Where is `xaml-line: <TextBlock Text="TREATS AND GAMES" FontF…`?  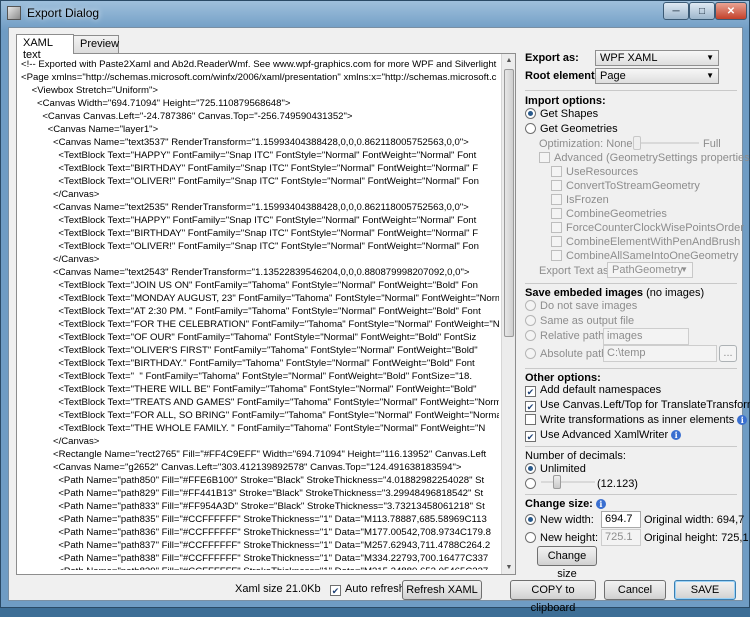 xaml-line: <TextBlock Text="TREATS AND GAMES" FontF… is located at coordinates (260, 402).